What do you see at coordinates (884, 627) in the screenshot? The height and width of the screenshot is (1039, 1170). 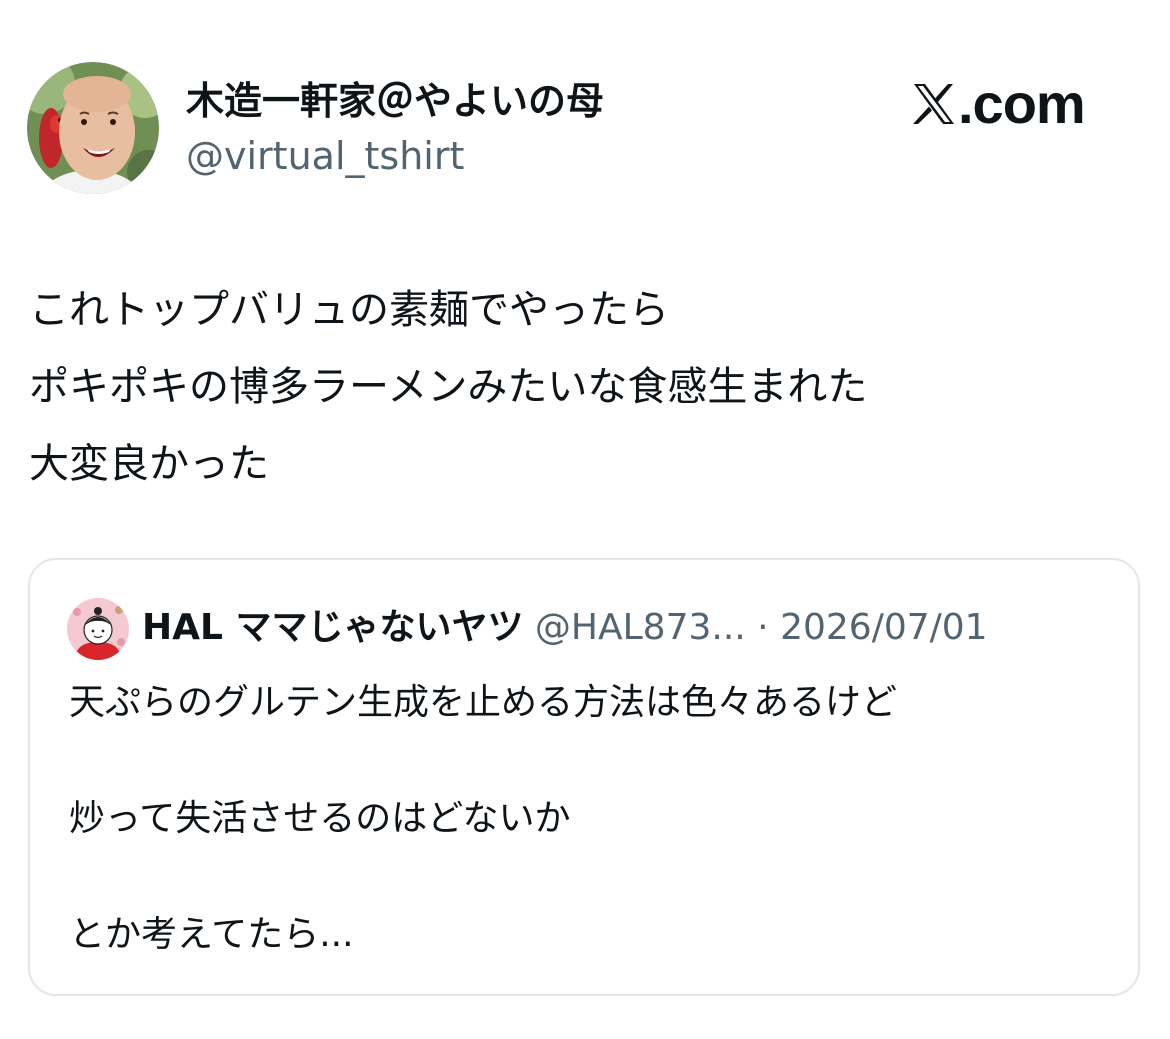 I see `quoted-tweet-date: 2026/07/01` at bounding box center [884, 627].